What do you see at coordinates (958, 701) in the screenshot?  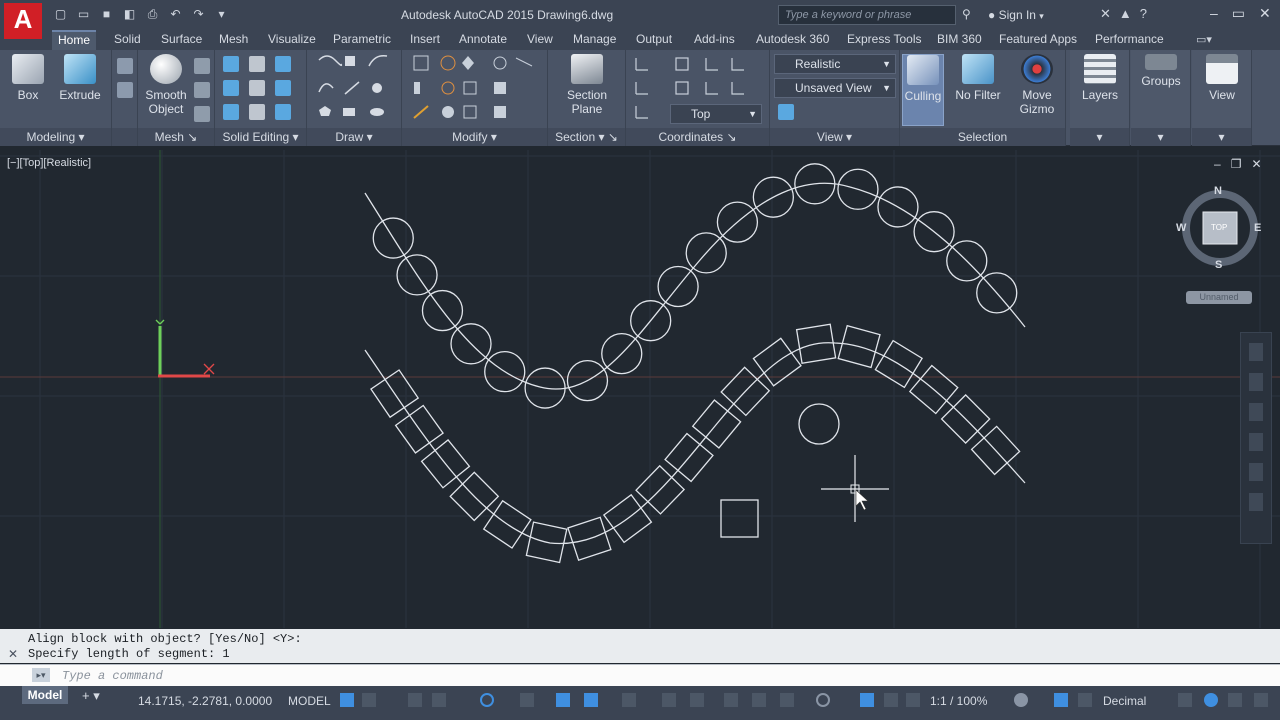 I see `annotation-scale-value: 1:1 / 100%` at bounding box center [958, 701].